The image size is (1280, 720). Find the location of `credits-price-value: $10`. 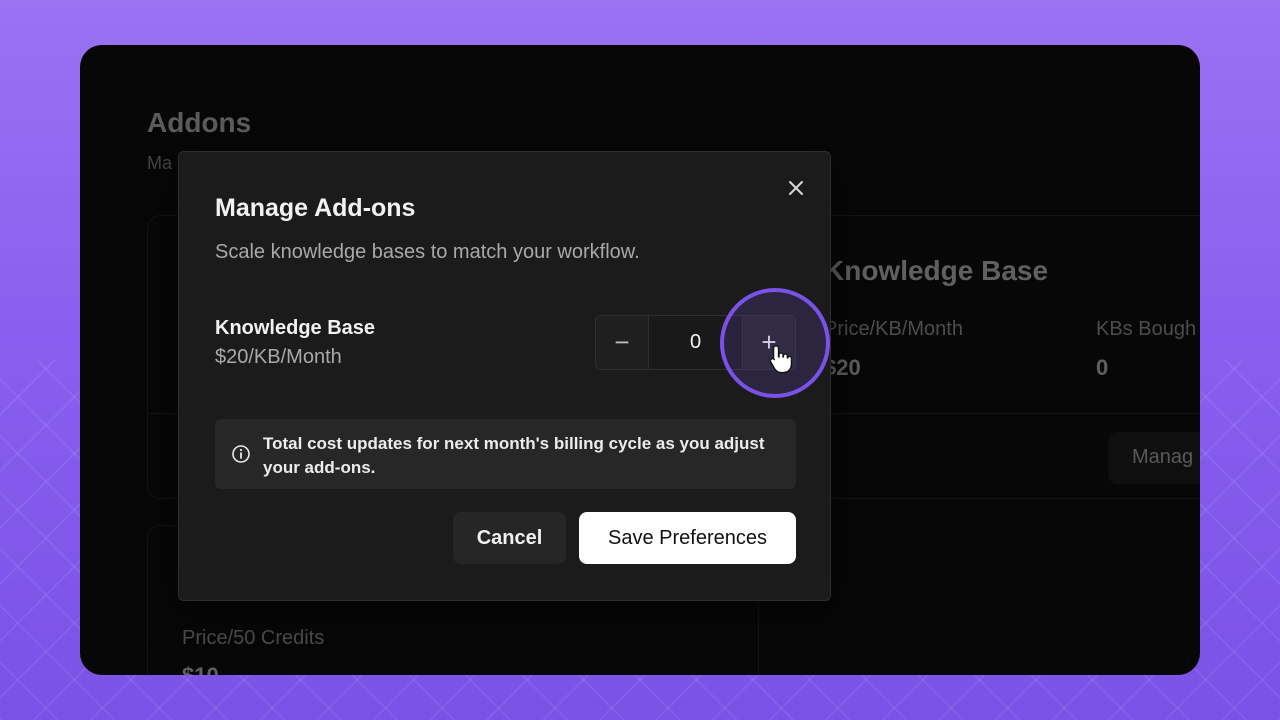

credits-price-value: $10 is located at coordinates (200, 669).